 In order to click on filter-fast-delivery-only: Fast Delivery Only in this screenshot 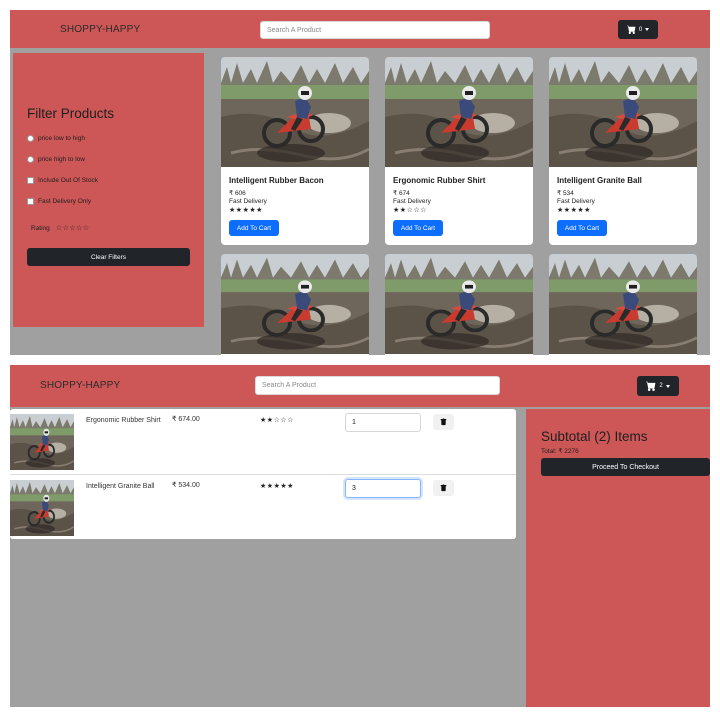, I will do `click(59, 201)`.